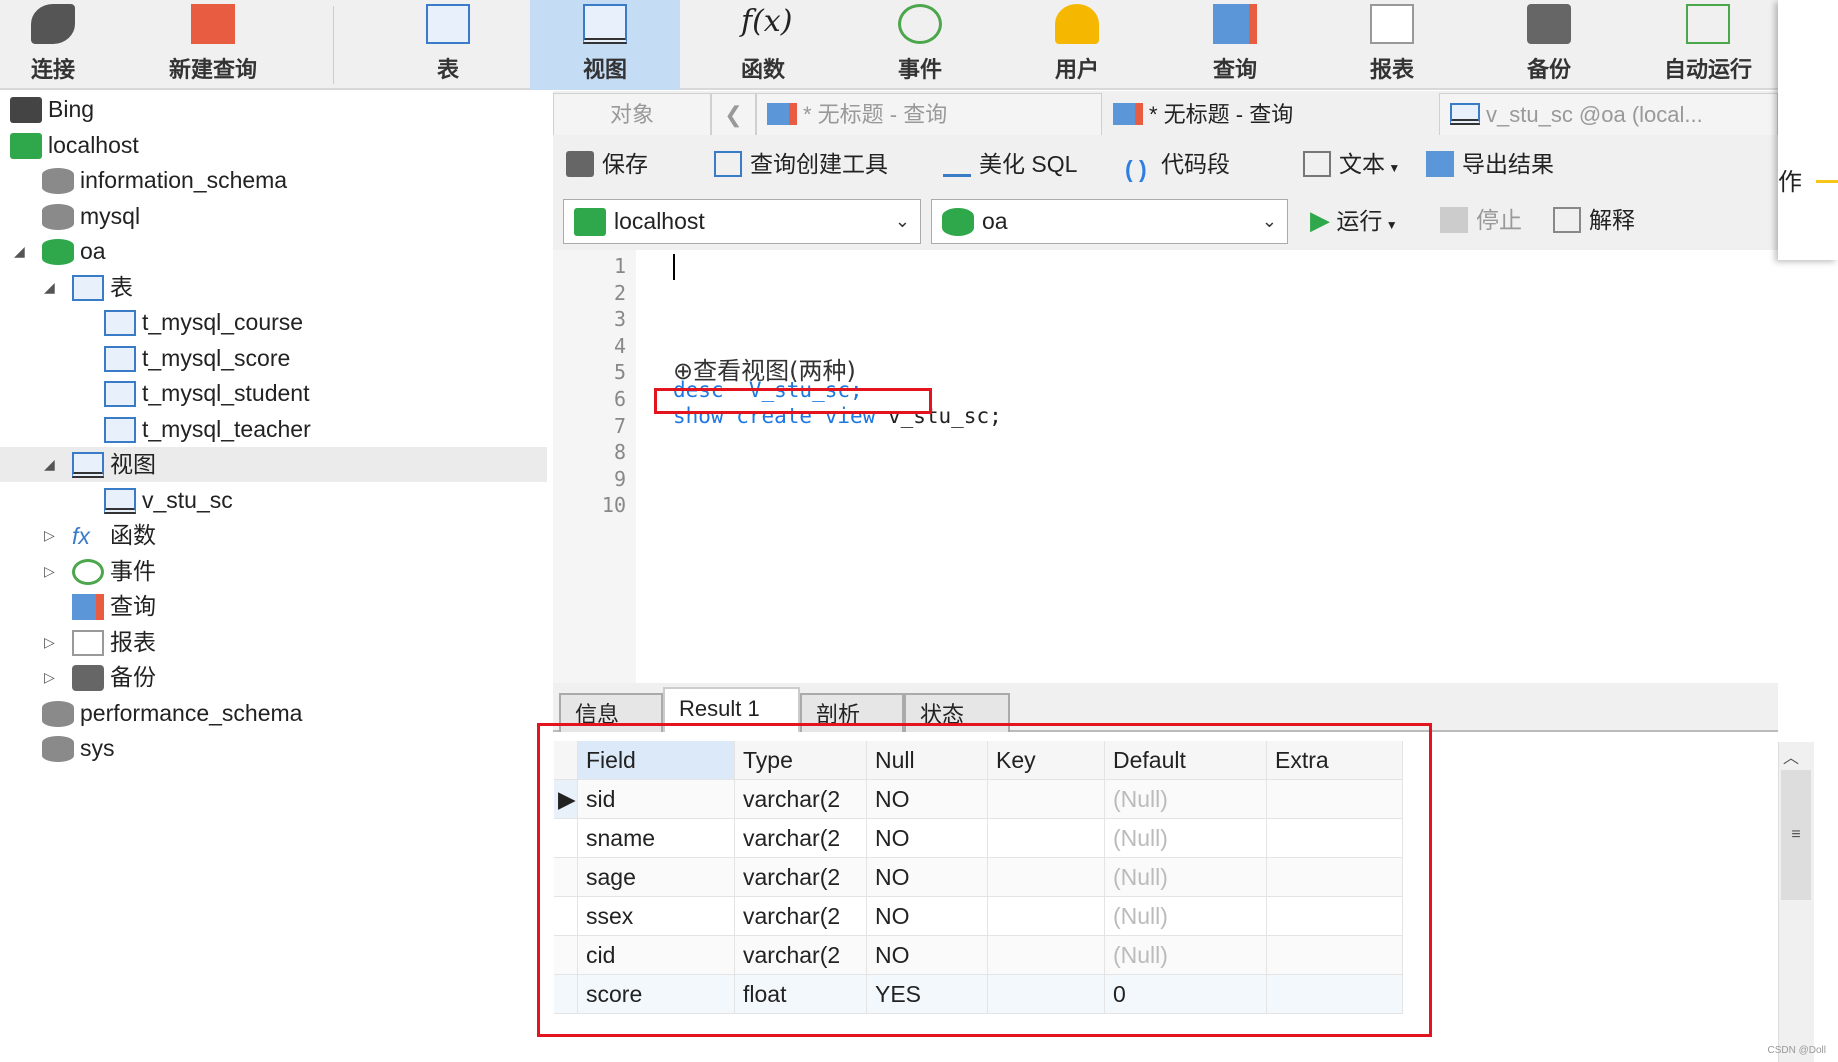 This screenshot has width=1838, height=1062. Describe the element at coordinates (81, 536) in the screenshot. I see `function-icon: fx` at that location.